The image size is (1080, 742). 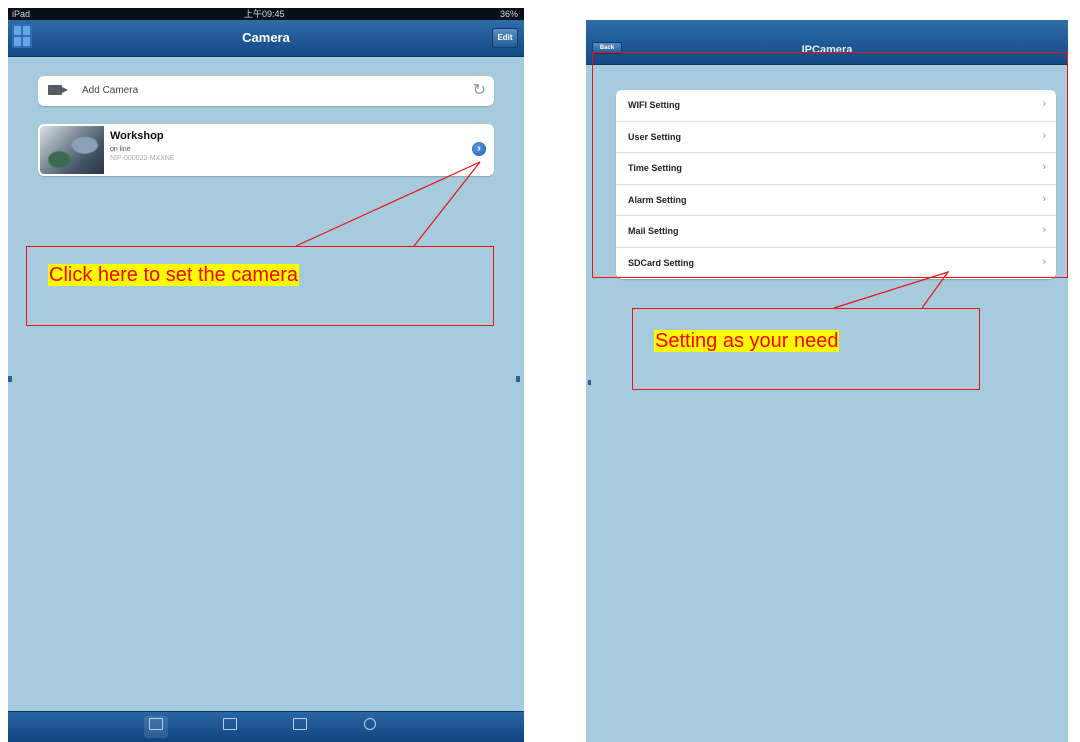 What do you see at coordinates (388, 204) in the screenshot?
I see `callout-pointer-left` at bounding box center [388, 204].